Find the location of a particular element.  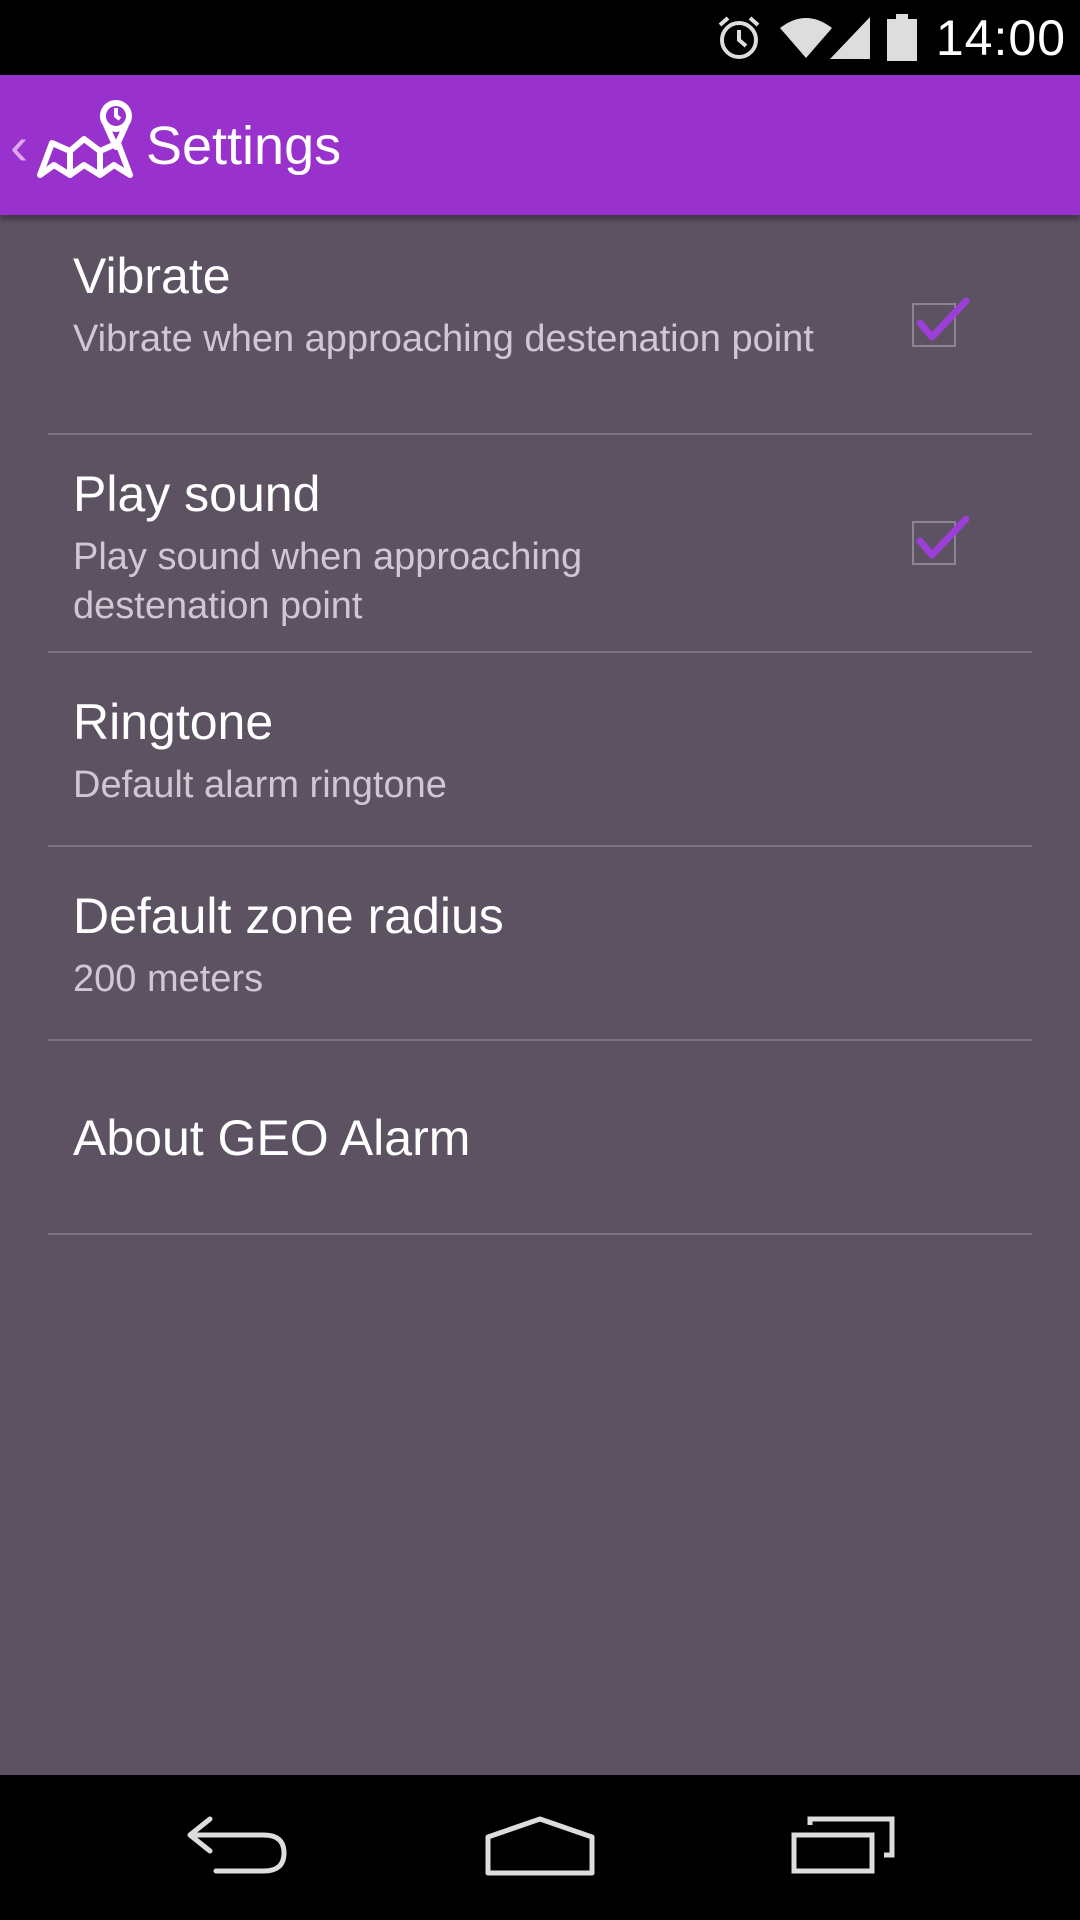

pref-title: Ringtone is located at coordinates (173, 722).